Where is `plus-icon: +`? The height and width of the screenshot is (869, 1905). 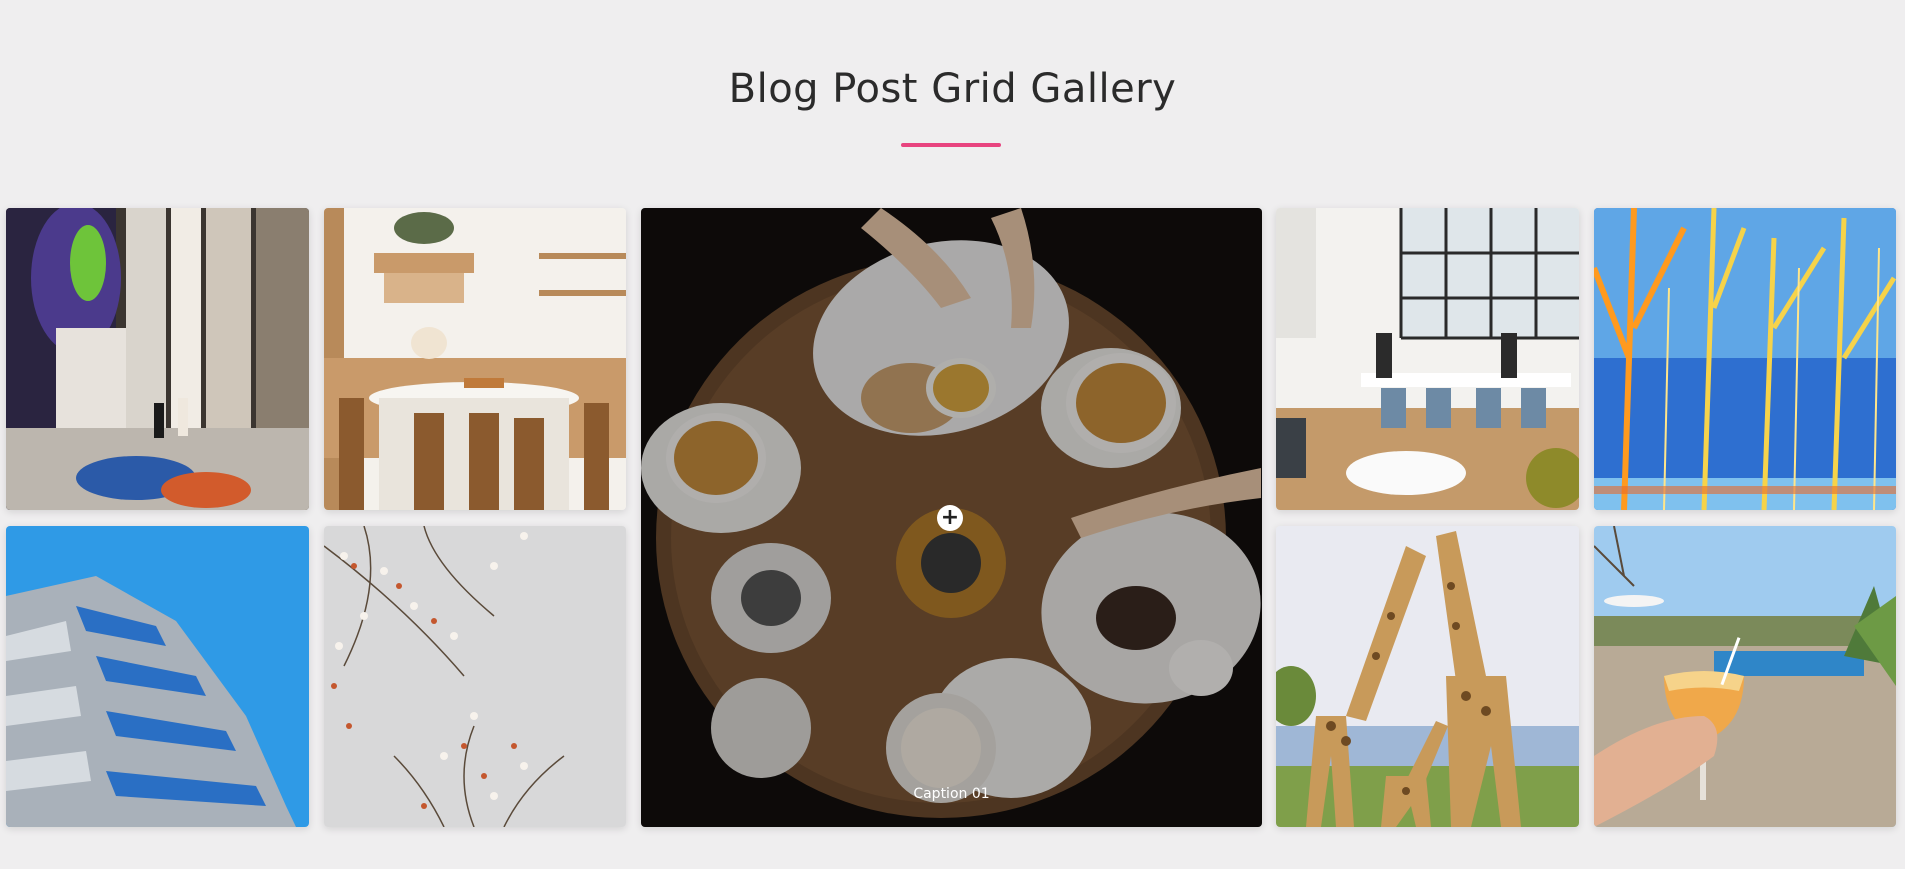
plus-icon: + is located at coordinates (950, 518).